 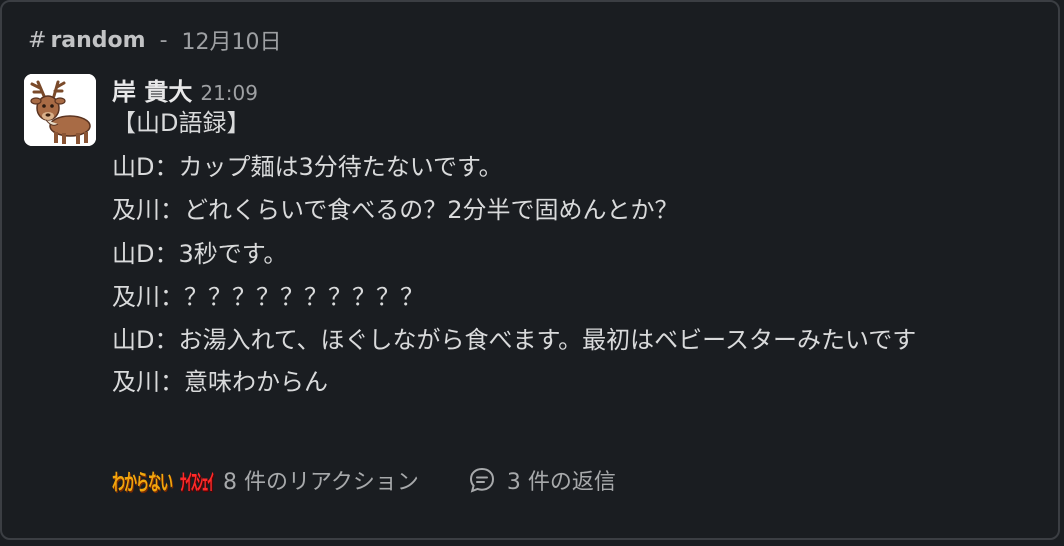 I want to click on message-line: 及川：どれくらいで食べるの？2分半で固めんとか？, so click(x=395, y=210).